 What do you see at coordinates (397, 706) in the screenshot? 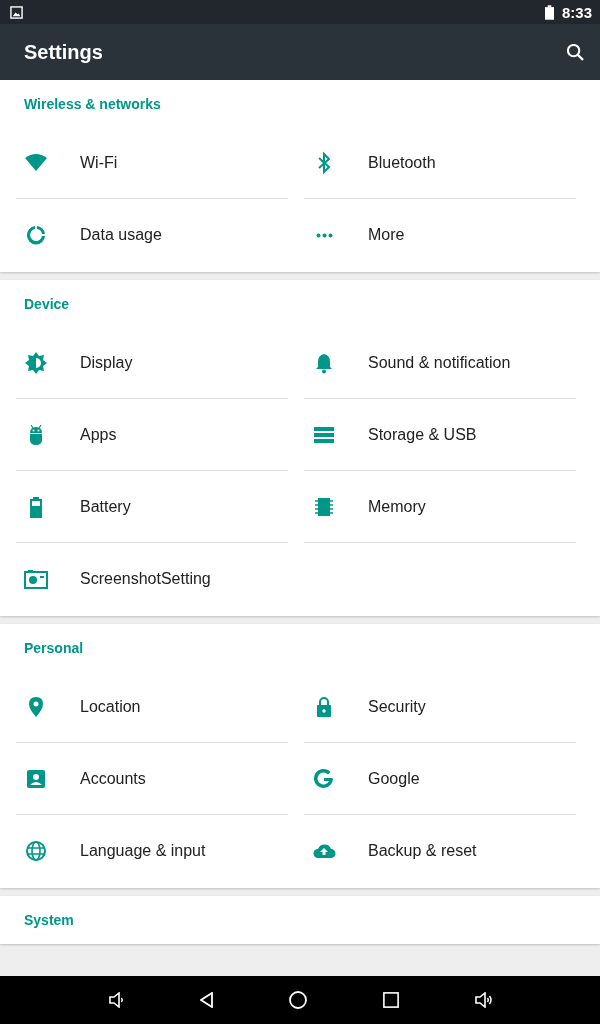
I see `item-label: Security` at bounding box center [397, 706].